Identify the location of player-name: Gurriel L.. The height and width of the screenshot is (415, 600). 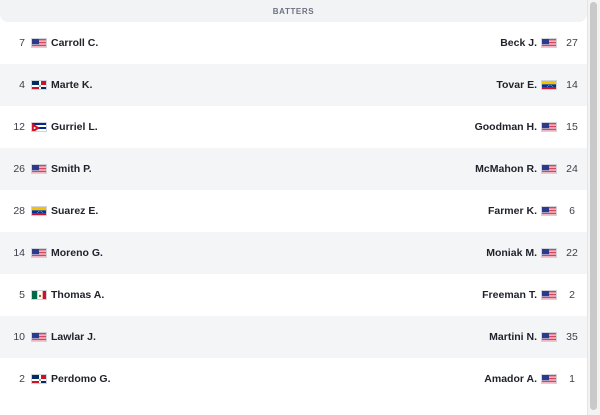
(74, 127).